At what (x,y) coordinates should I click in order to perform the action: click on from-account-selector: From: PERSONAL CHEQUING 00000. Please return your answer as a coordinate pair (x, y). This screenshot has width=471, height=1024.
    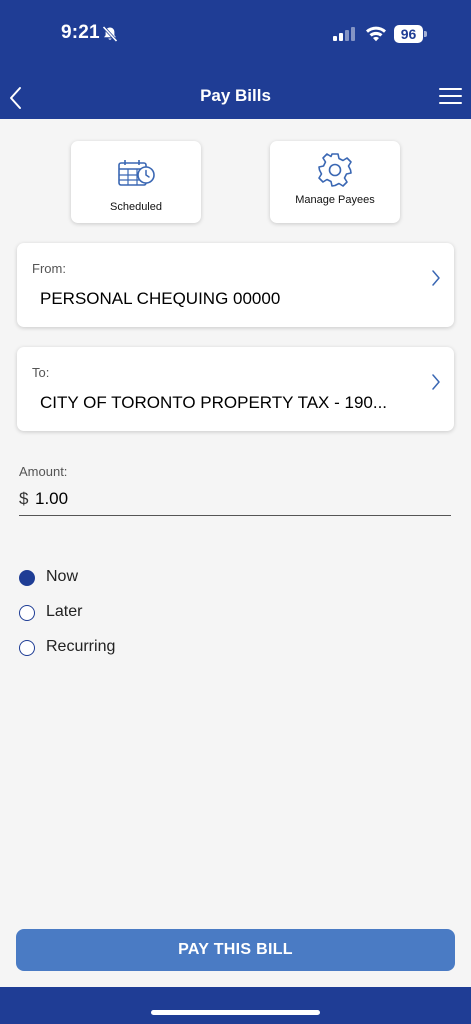
    Looking at the image, I should click on (235, 285).